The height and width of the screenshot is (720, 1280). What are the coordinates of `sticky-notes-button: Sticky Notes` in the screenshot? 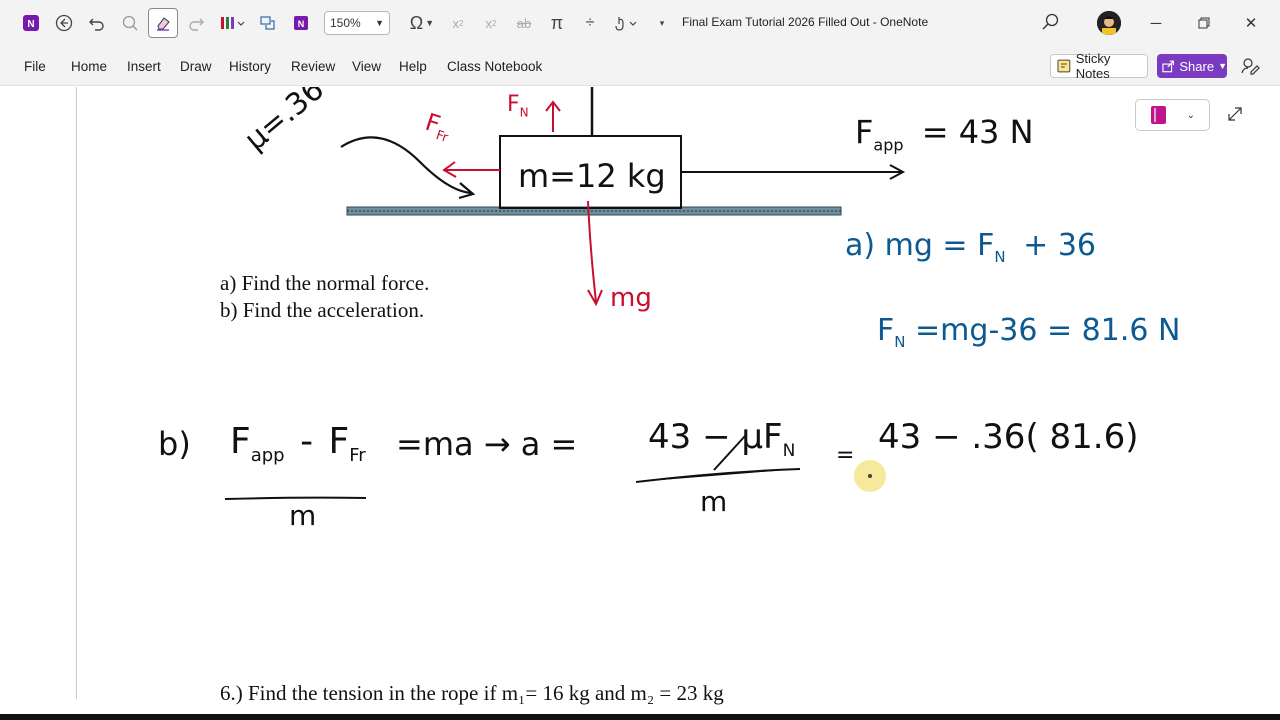 It's located at (1099, 66).